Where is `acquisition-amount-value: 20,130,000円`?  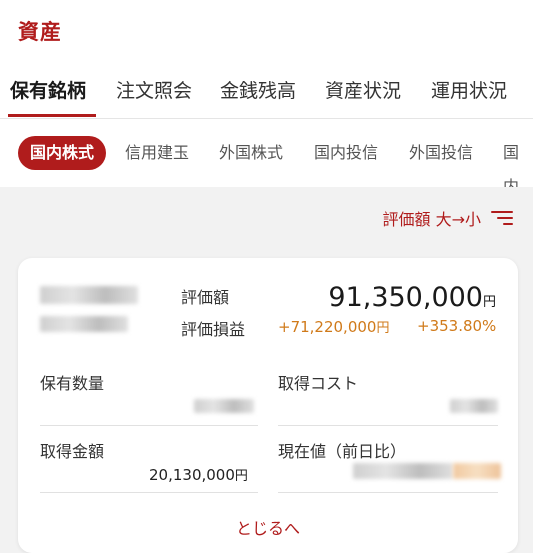
acquisition-amount-value: 20,130,000円 is located at coordinates (198, 475).